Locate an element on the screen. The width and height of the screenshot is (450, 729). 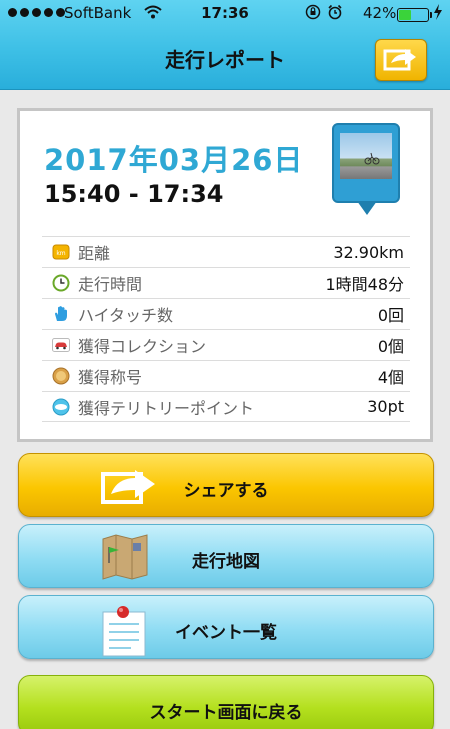
rotation-lock-icon is located at coordinates (313, 14).